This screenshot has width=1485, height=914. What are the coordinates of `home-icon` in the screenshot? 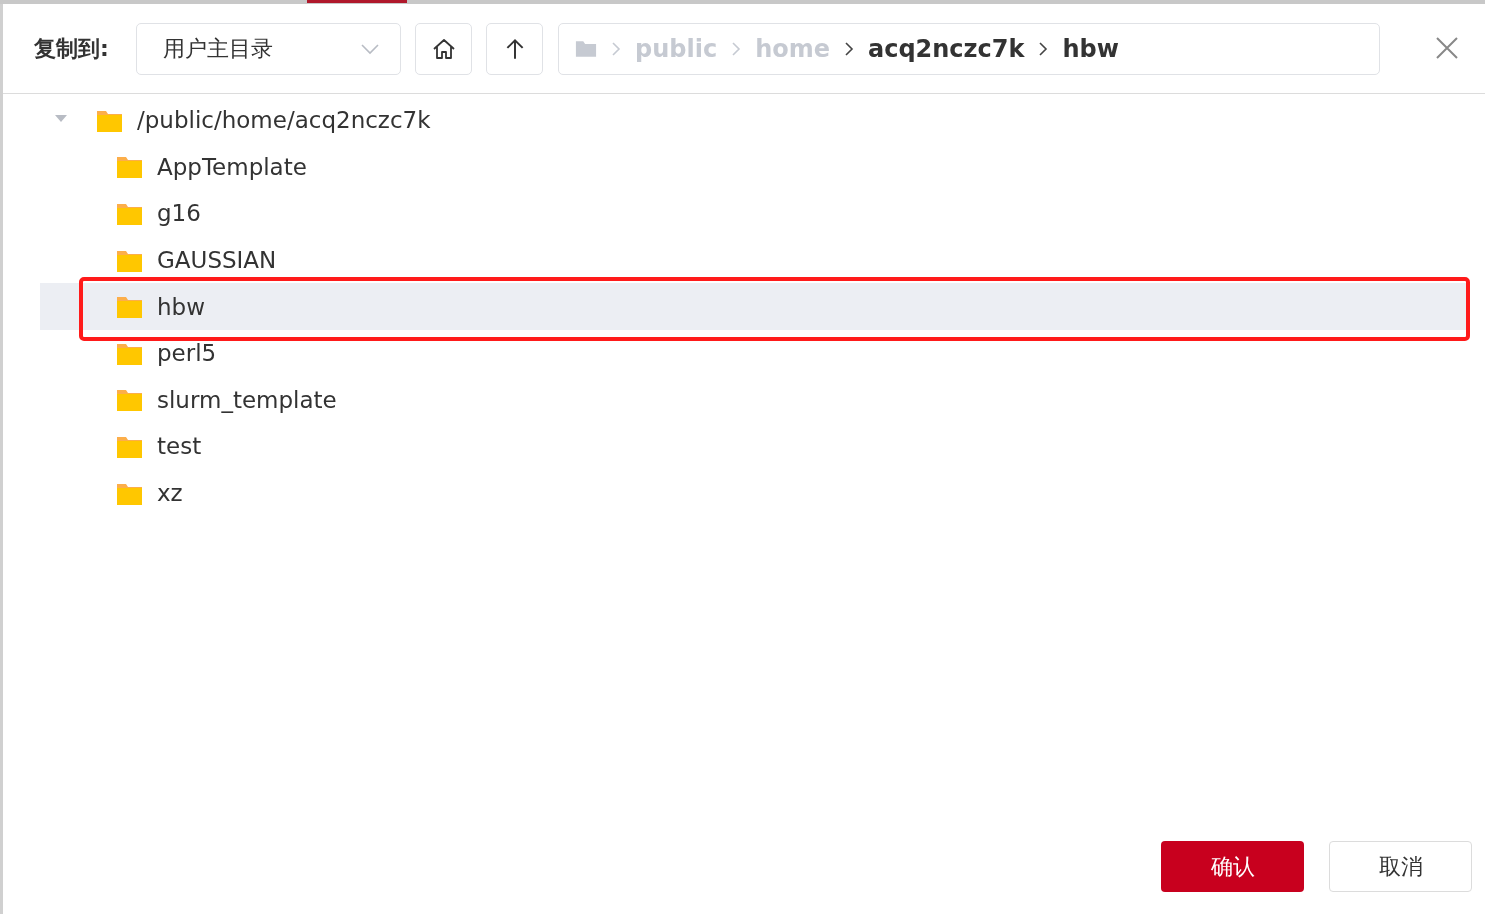 It's located at (443, 48).